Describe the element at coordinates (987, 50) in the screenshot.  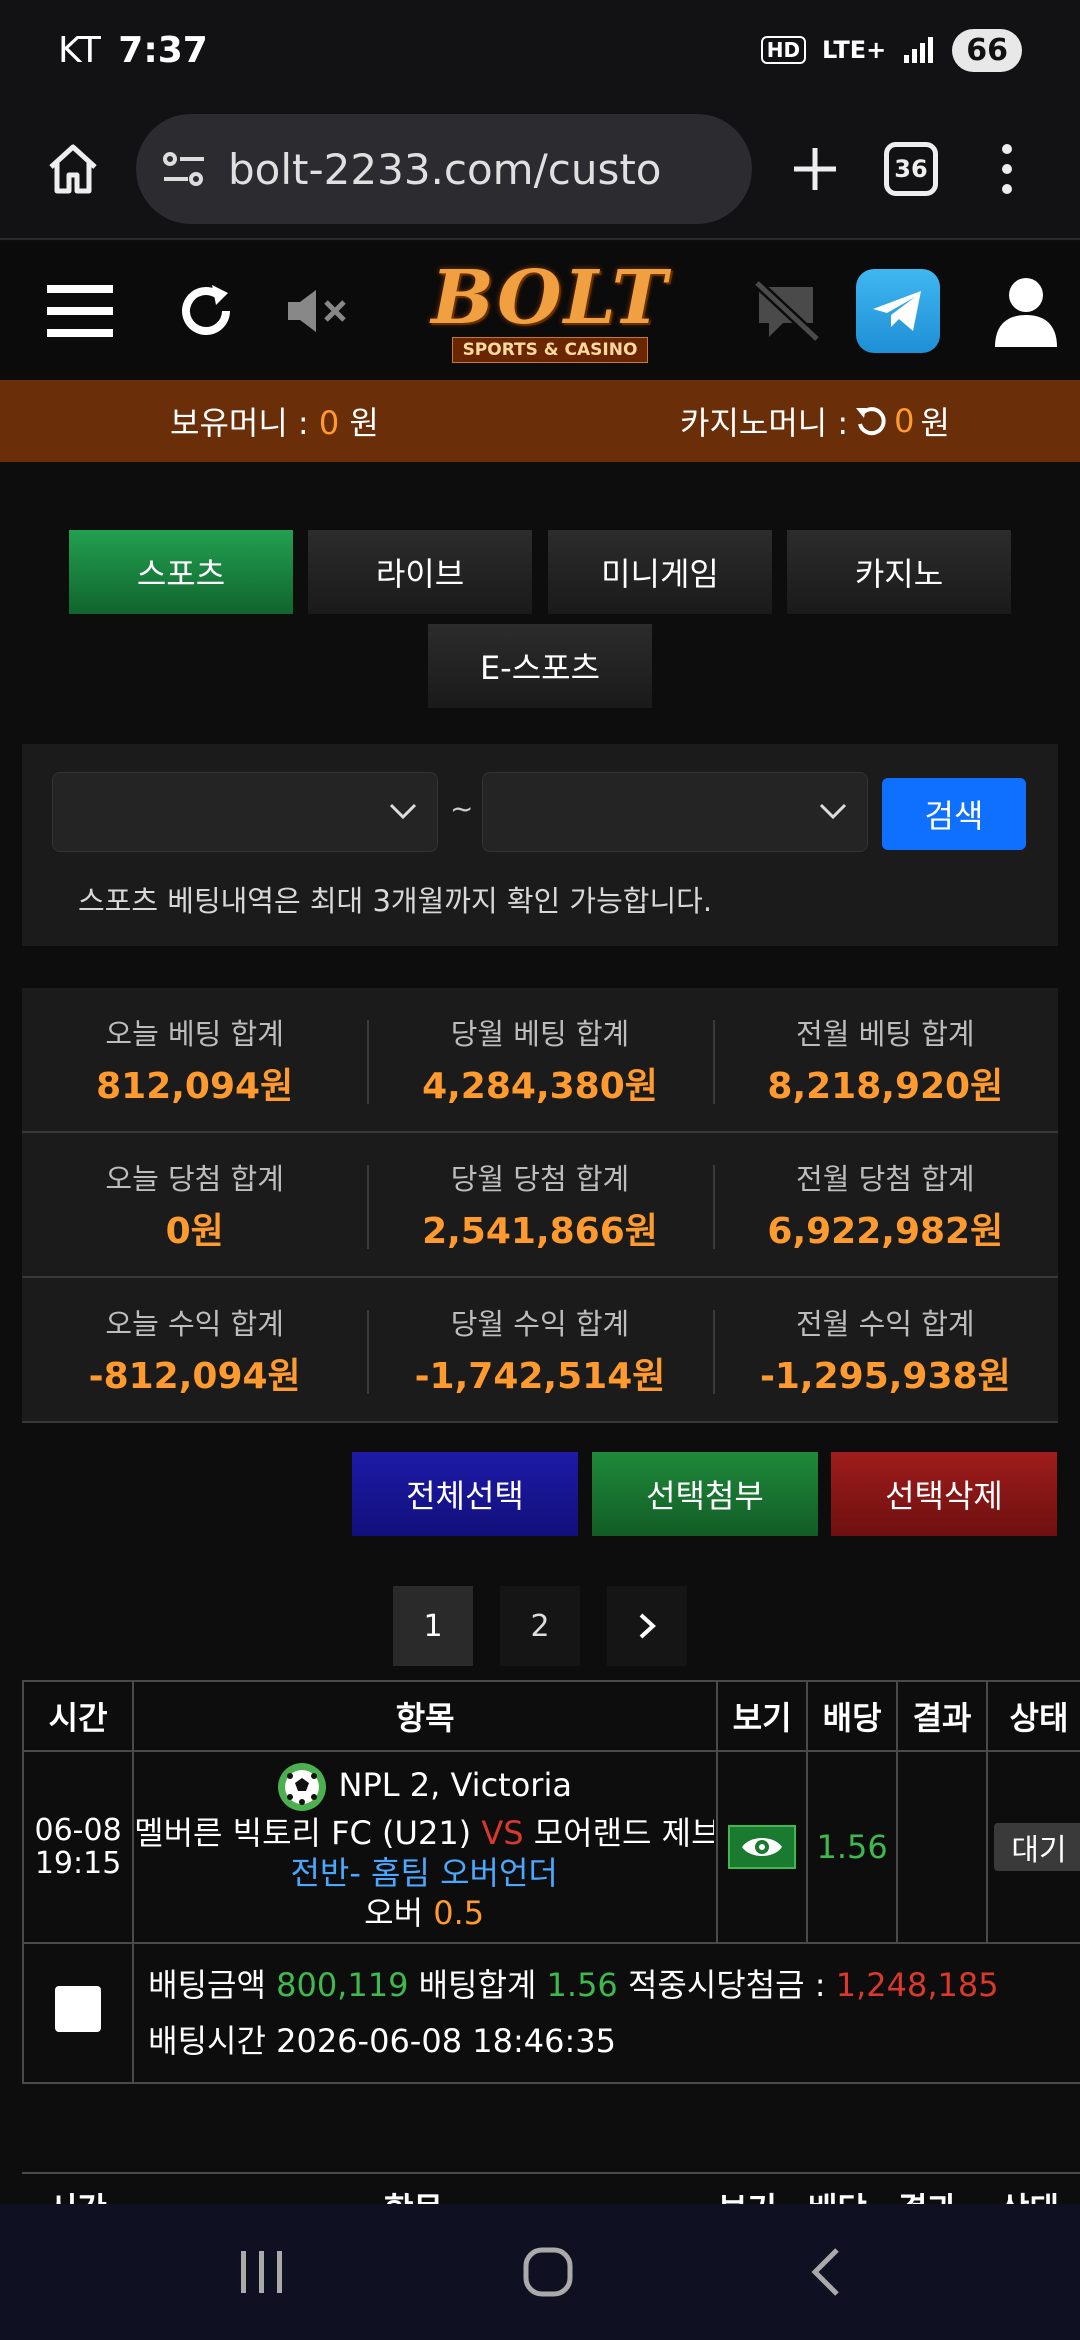
I see `battery-level: 66` at that location.